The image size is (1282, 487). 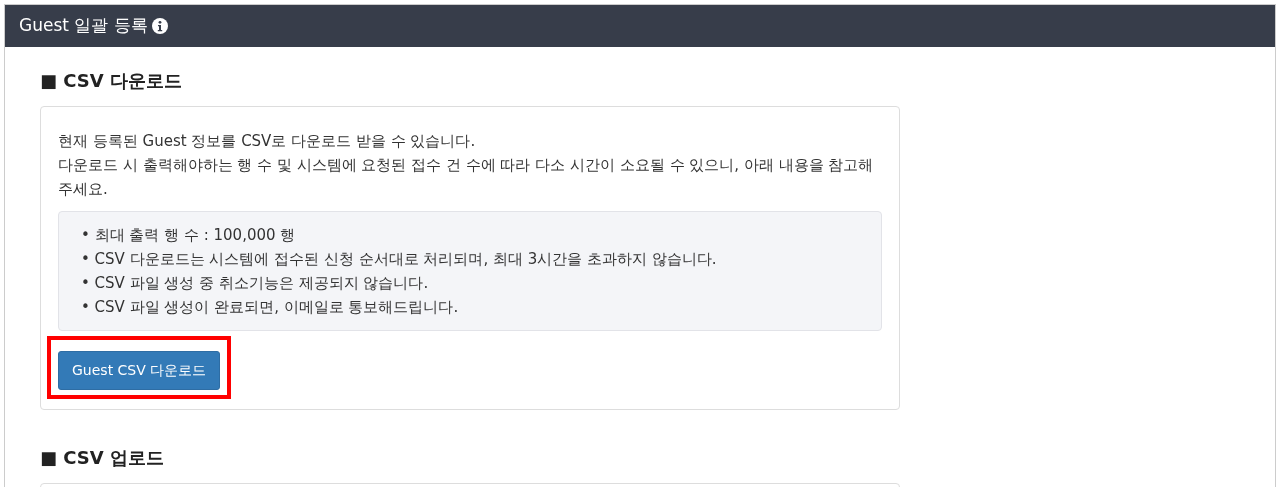 I want to click on section-heading: ■ CSV 다운로드, so click(x=111, y=81).